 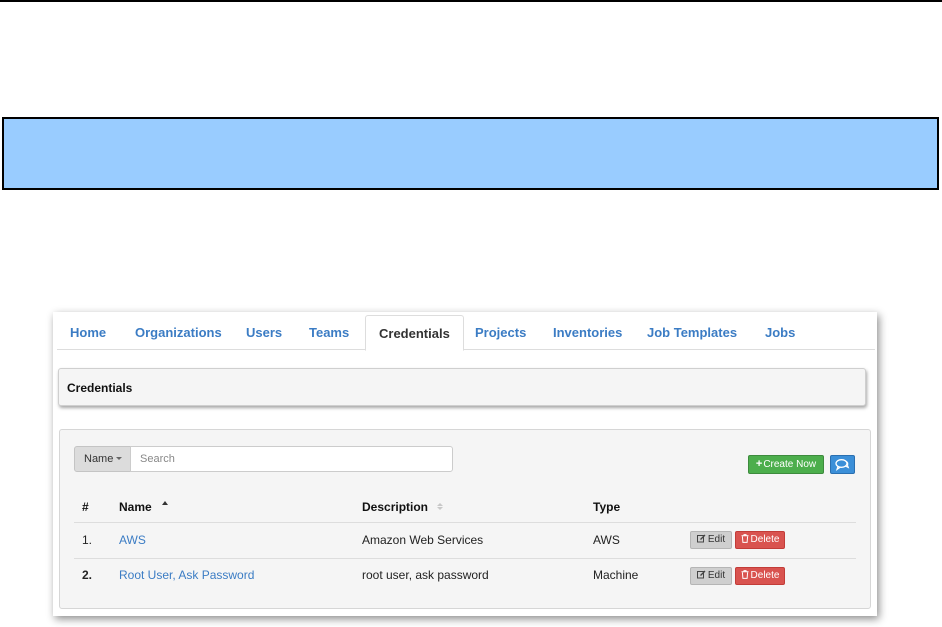 What do you see at coordinates (587, 332) in the screenshot?
I see `tab-inventories: Inventories` at bounding box center [587, 332].